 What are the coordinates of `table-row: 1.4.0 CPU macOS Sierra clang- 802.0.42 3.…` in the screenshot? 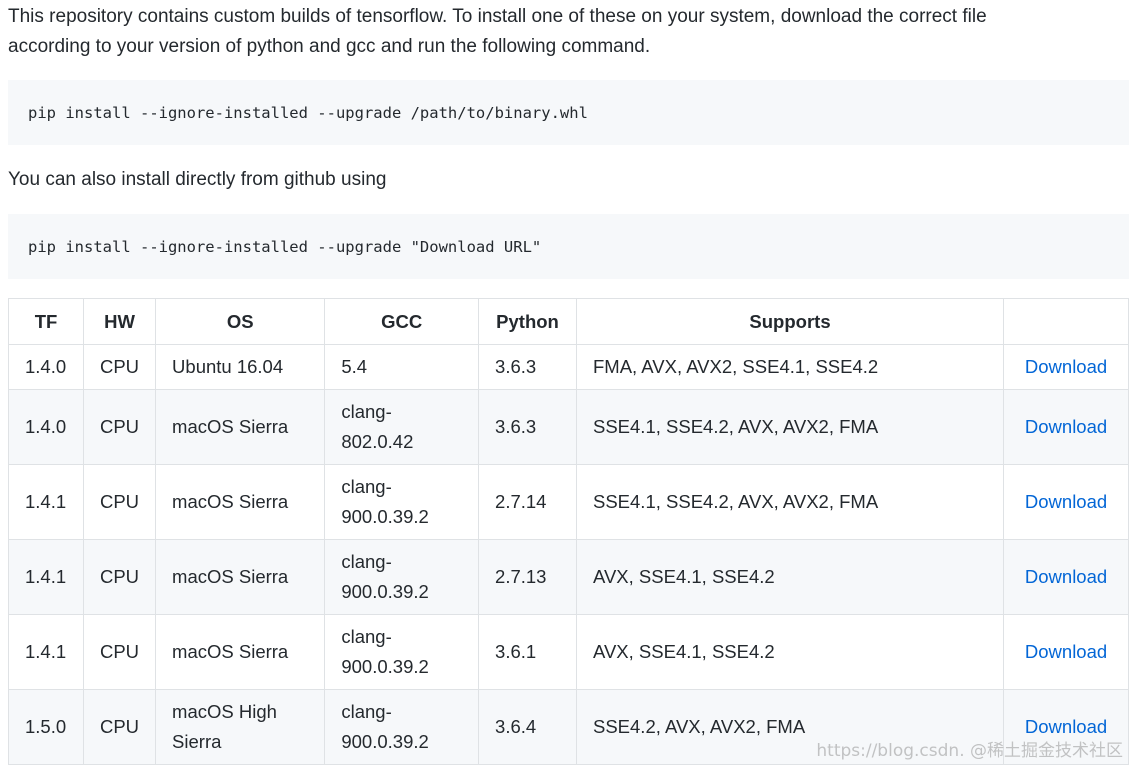 It's located at (568, 427).